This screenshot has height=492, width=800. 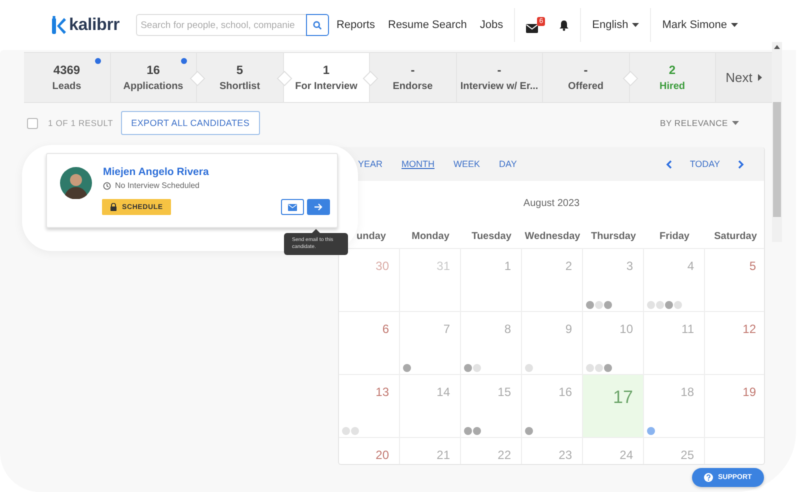 I want to click on stage-label: Applications, so click(x=153, y=86).